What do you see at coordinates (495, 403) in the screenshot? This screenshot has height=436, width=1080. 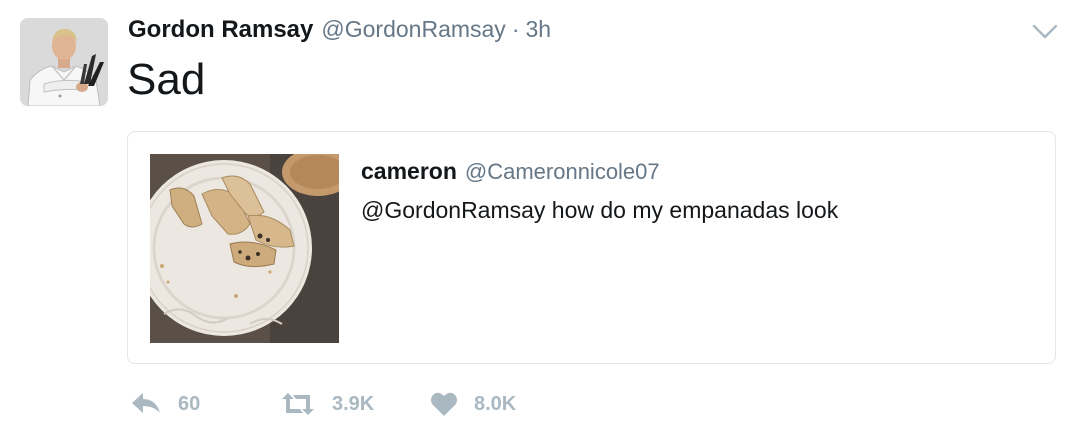 I see `like-count: 8.0K` at bounding box center [495, 403].